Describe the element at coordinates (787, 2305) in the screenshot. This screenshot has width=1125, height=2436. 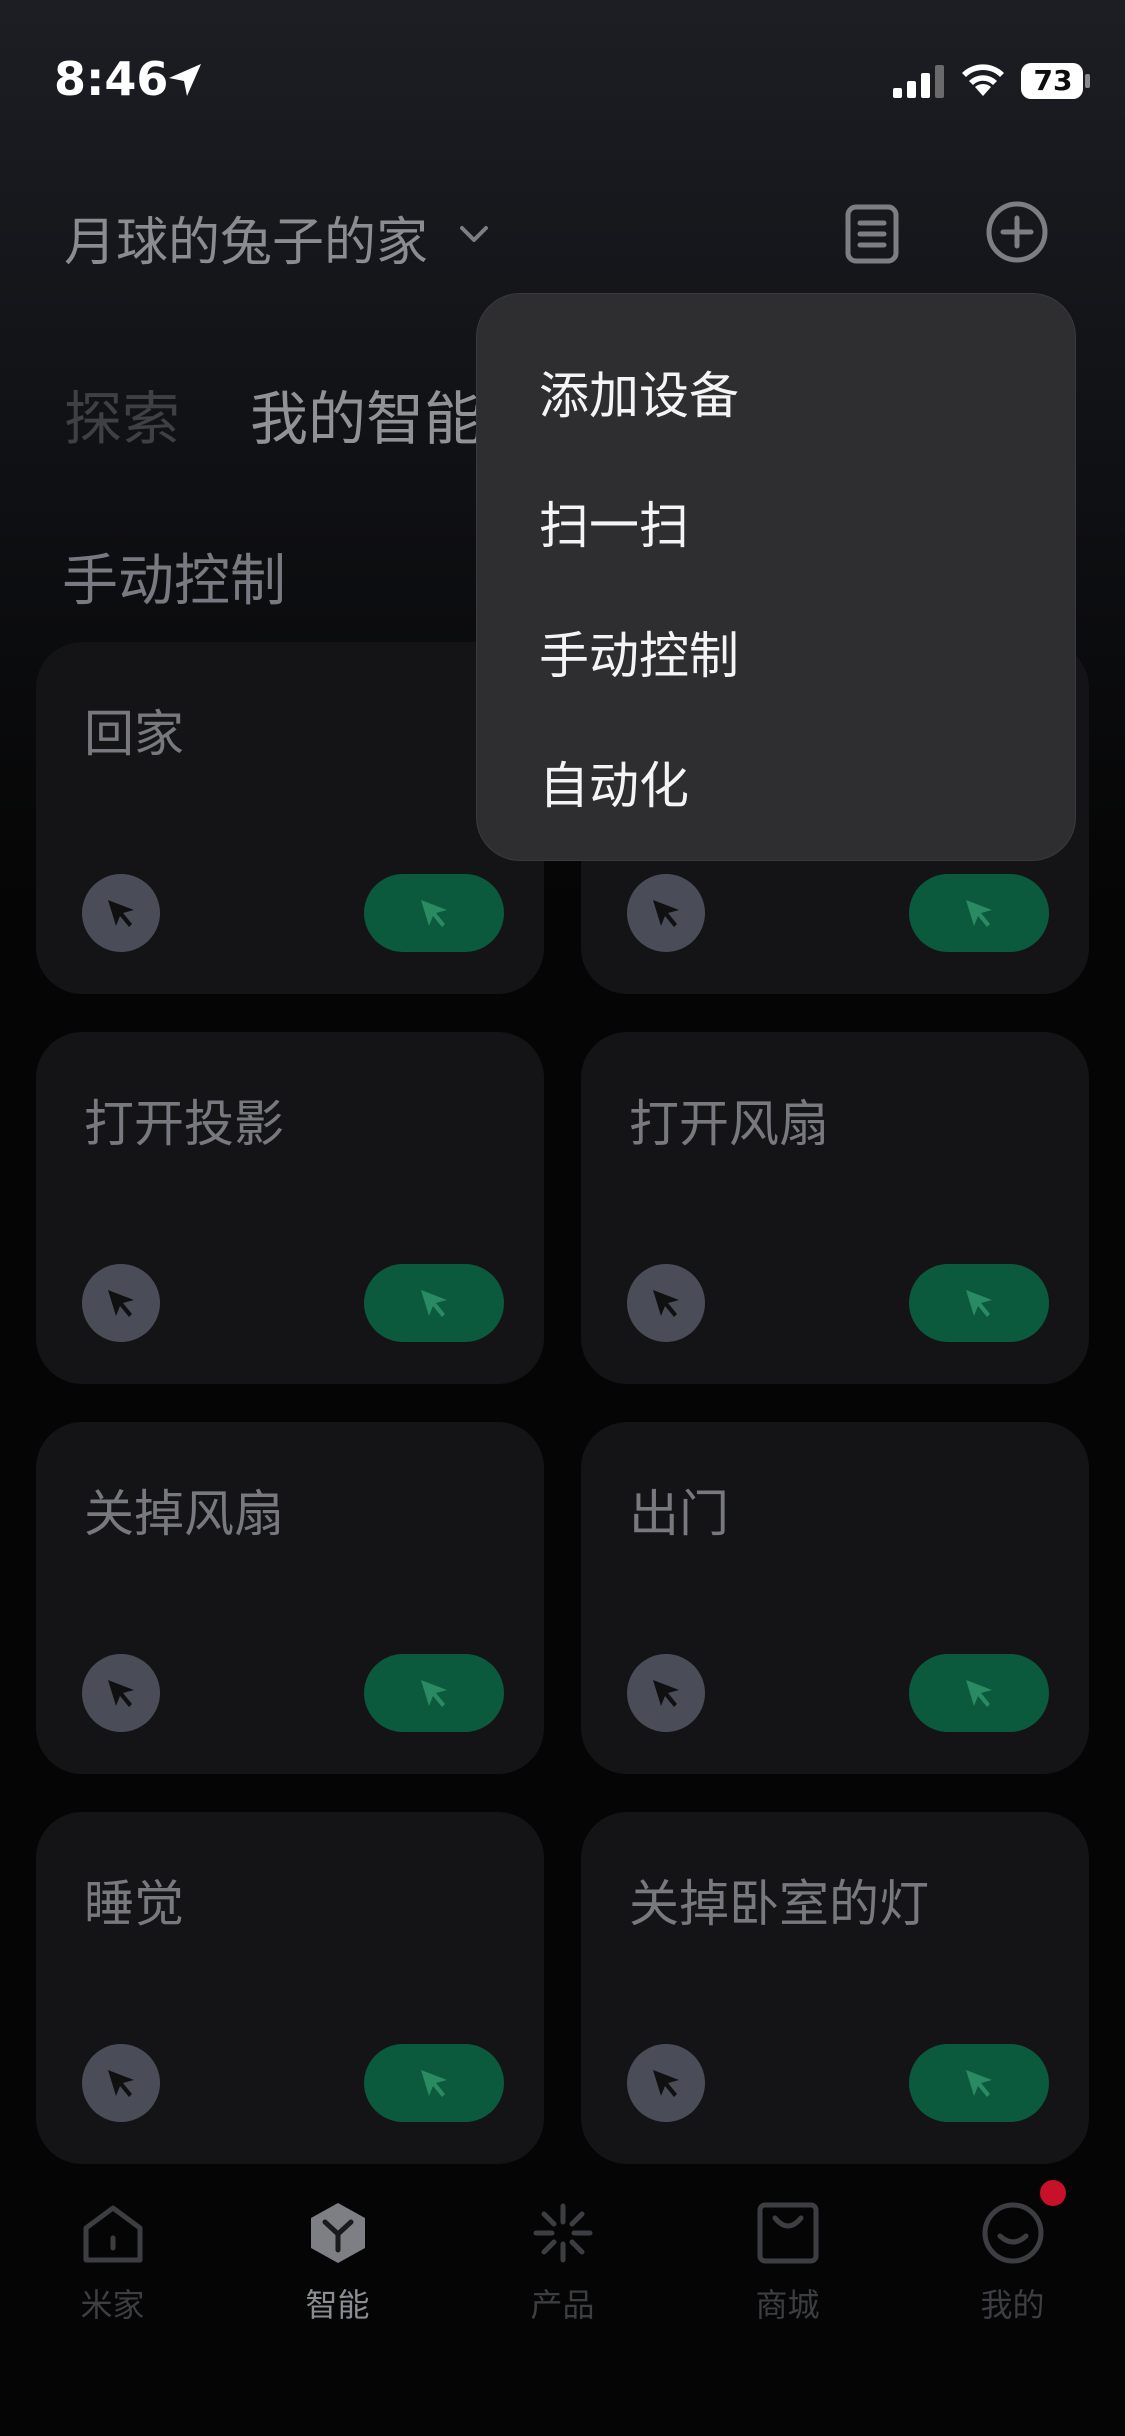
I see `nav-label: 商城` at that location.